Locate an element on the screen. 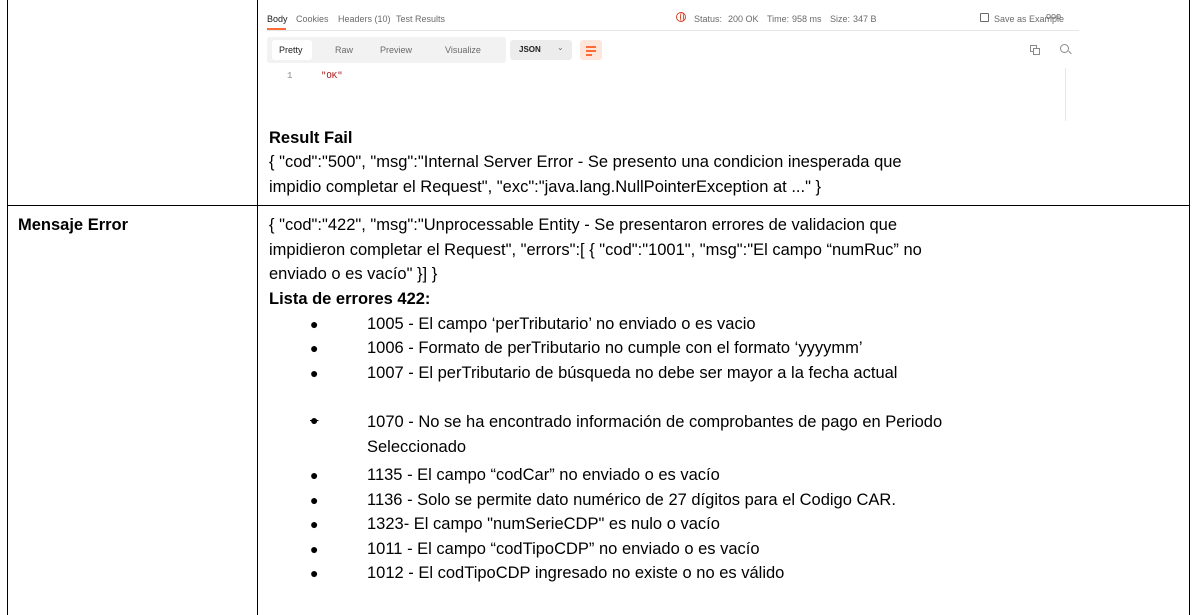 The image size is (1194, 615). save-icon is located at coordinates (984, 17).